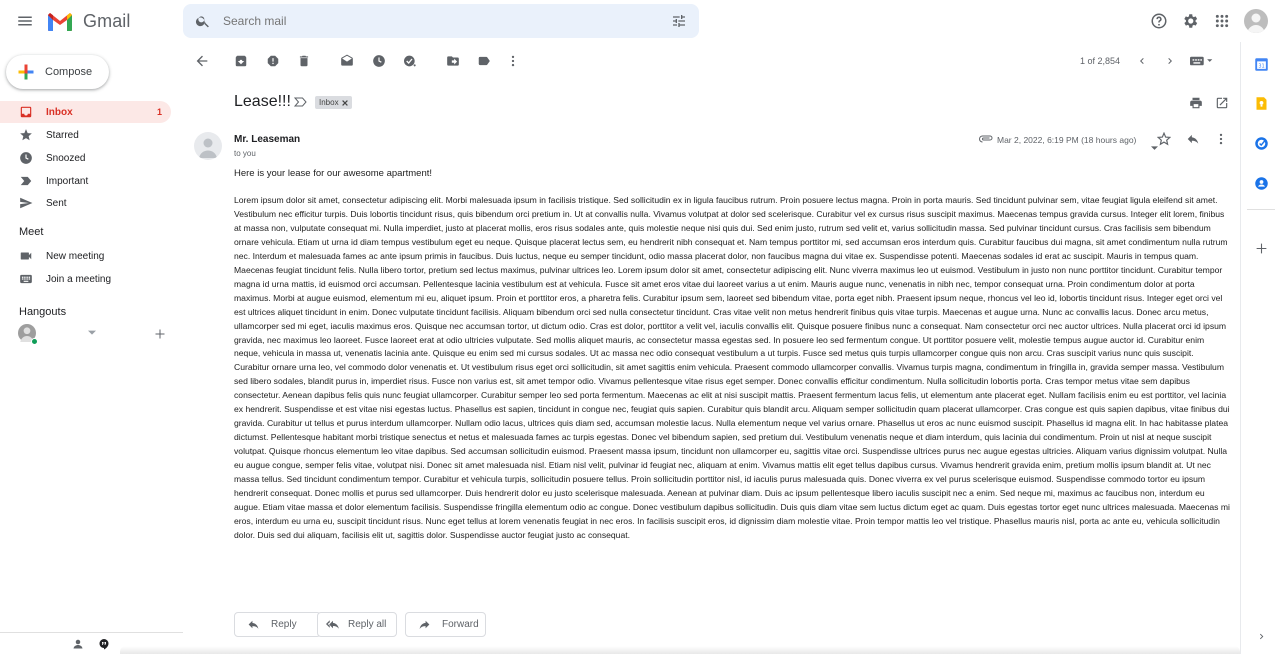  Describe the element at coordinates (1222, 21) in the screenshot. I see `apps-grid-icon` at that location.